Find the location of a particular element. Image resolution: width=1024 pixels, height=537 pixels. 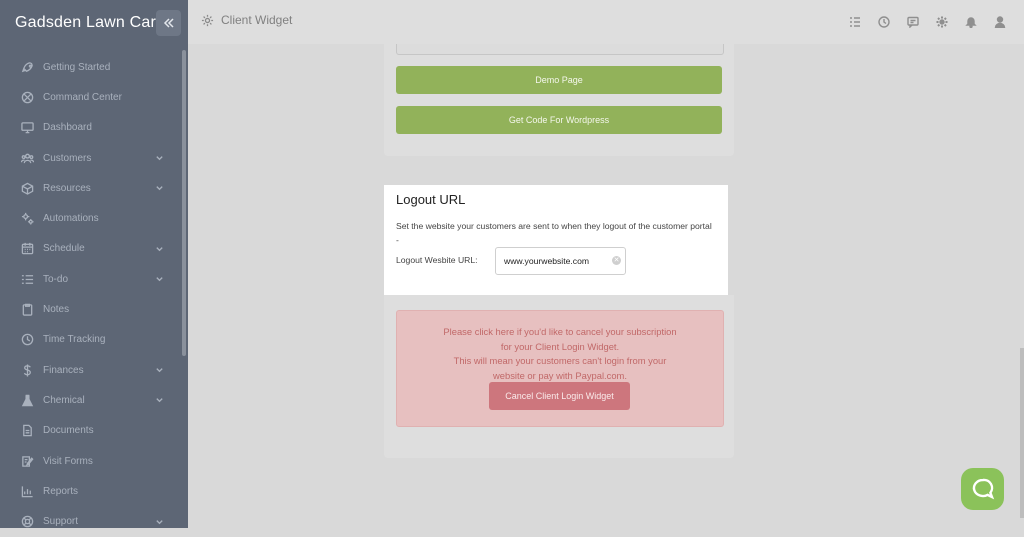

double-chevron-left-icon is located at coordinates (168, 23).